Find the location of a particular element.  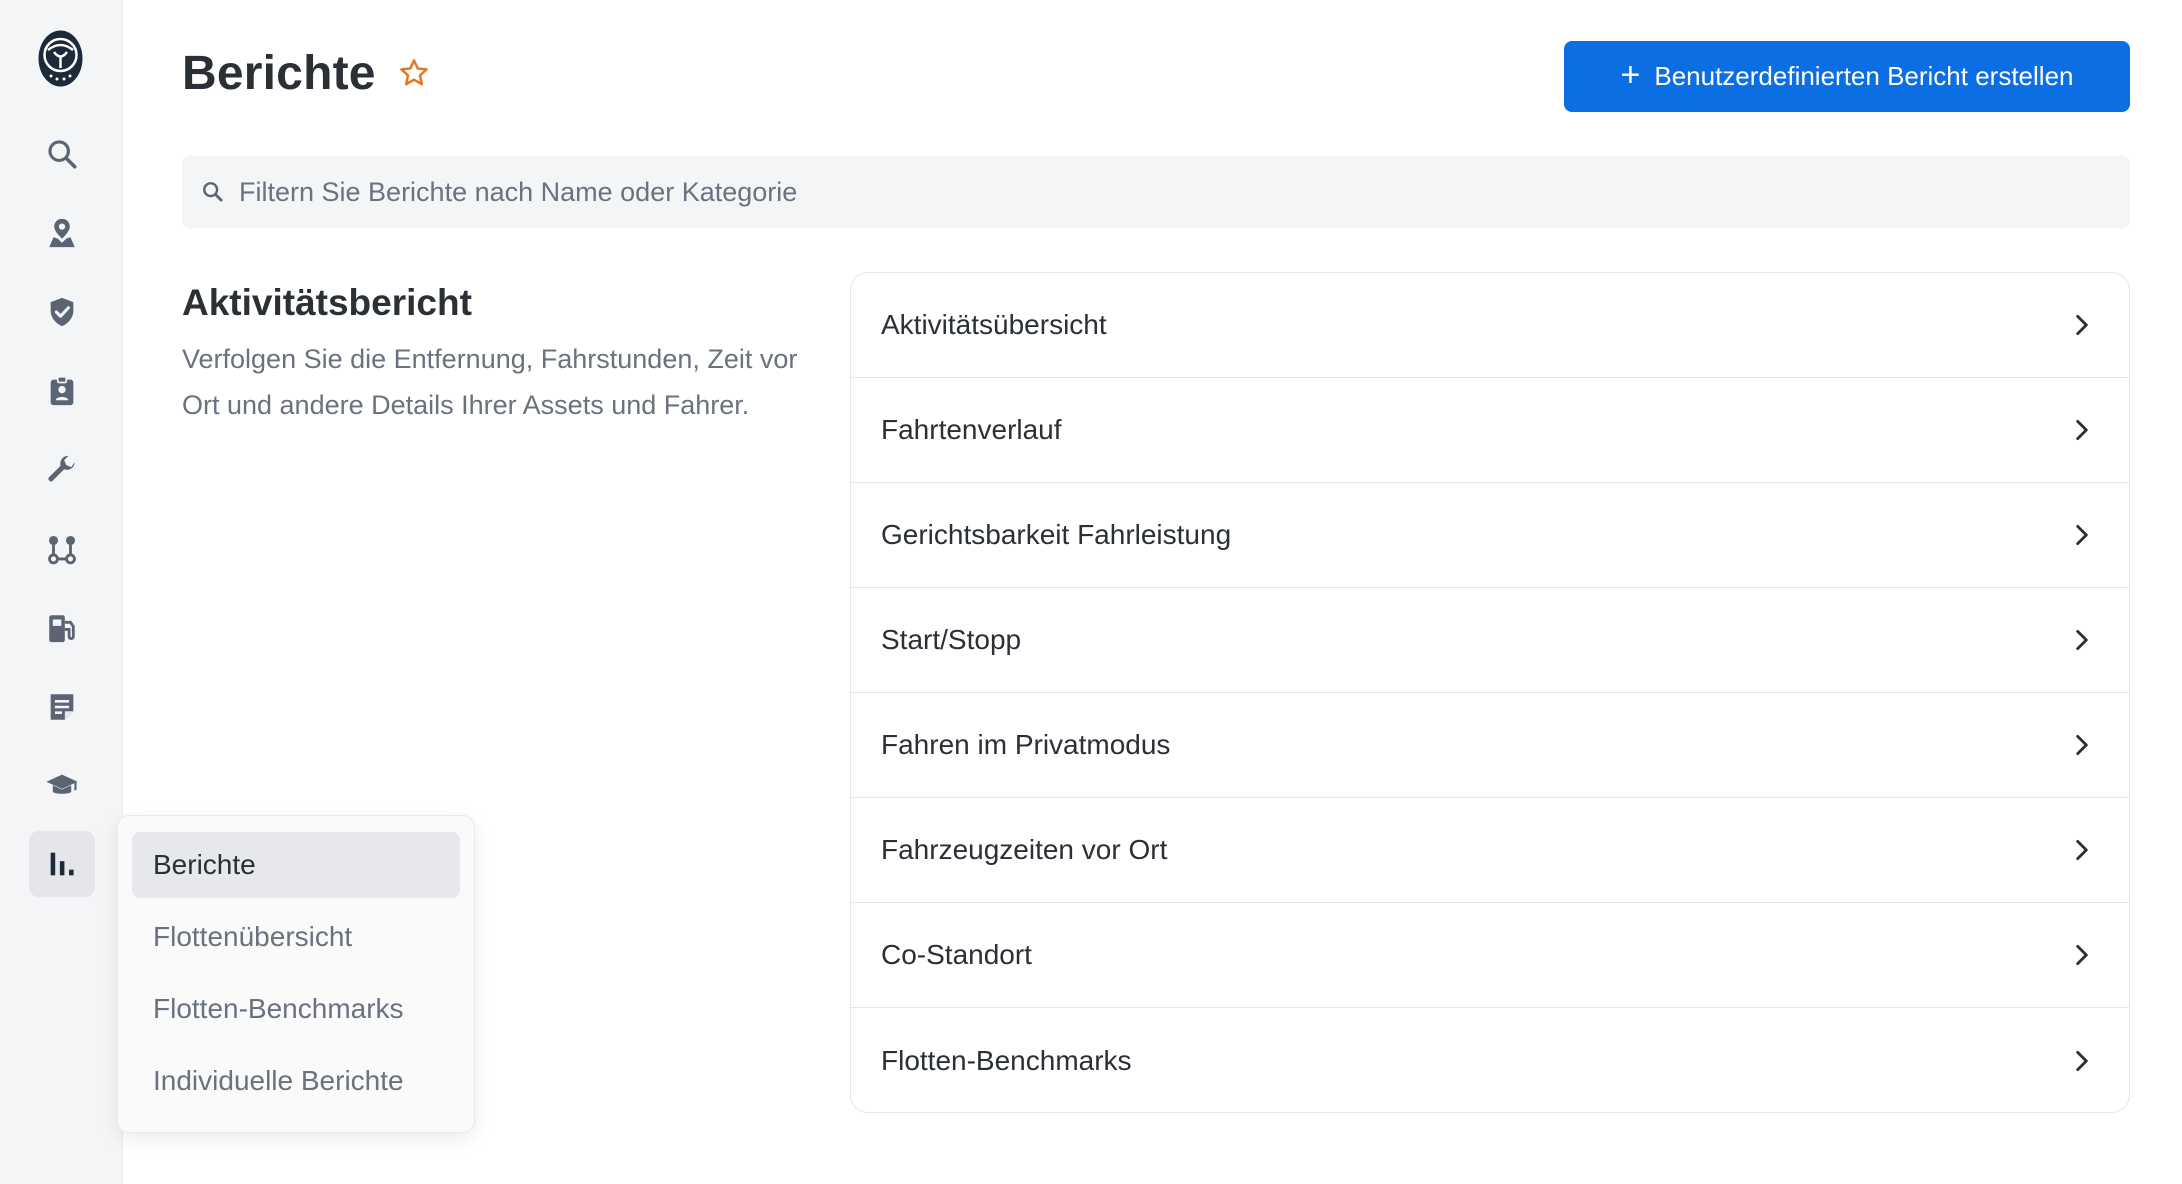

report-item-label: Fahrzeugzeiten vor Ort is located at coordinates (1024, 849).